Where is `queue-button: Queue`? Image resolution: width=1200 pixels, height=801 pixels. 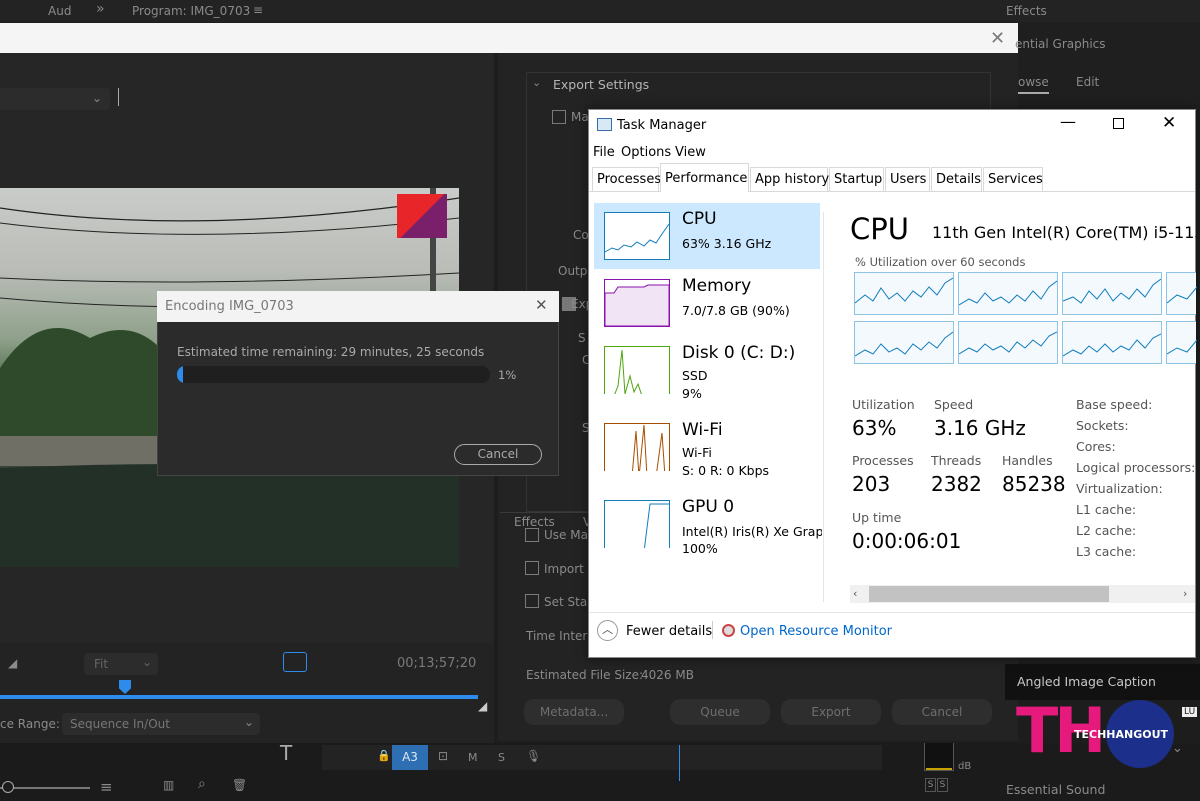
queue-button: Queue is located at coordinates (720, 712).